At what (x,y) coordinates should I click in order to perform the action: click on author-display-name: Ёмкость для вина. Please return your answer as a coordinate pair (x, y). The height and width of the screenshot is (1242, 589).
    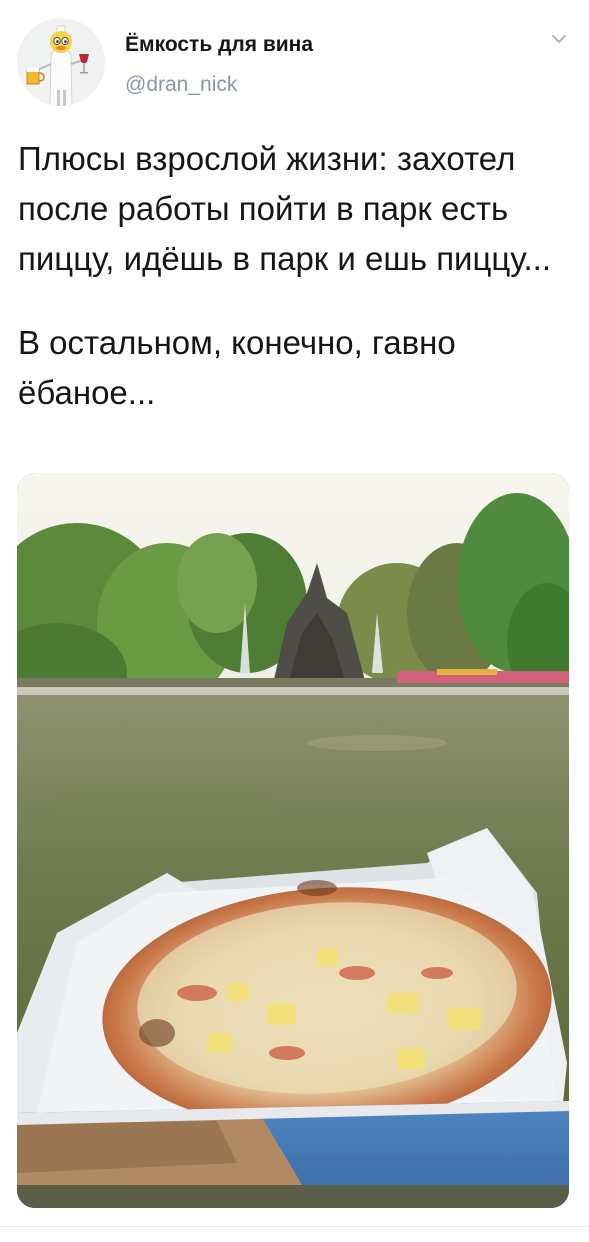
    Looking at the image, I should click on (219, 45).